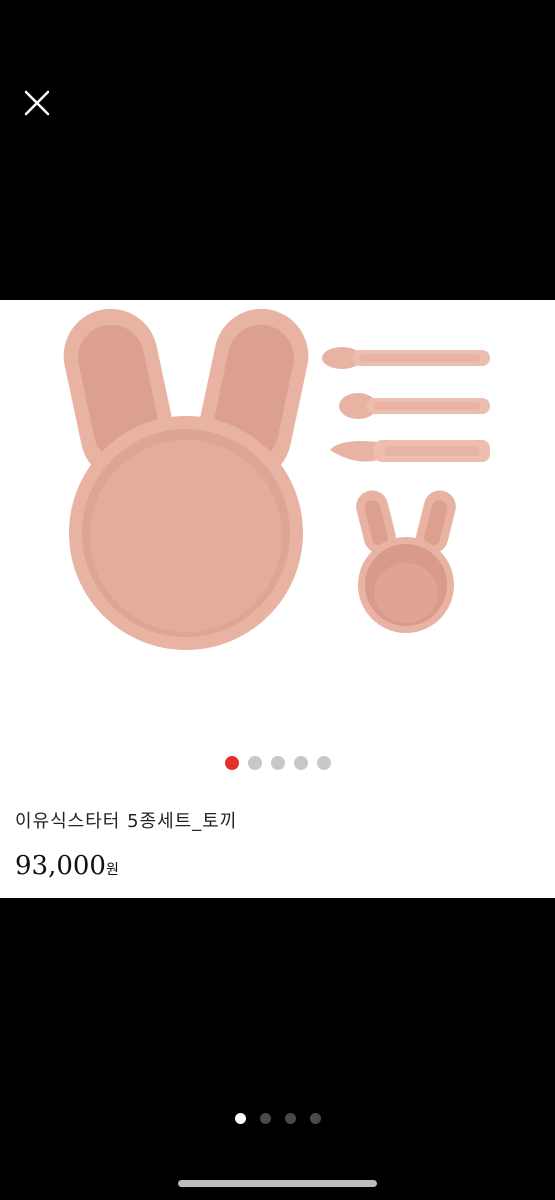  I want to click on bunny-plate, so click(186, 479).